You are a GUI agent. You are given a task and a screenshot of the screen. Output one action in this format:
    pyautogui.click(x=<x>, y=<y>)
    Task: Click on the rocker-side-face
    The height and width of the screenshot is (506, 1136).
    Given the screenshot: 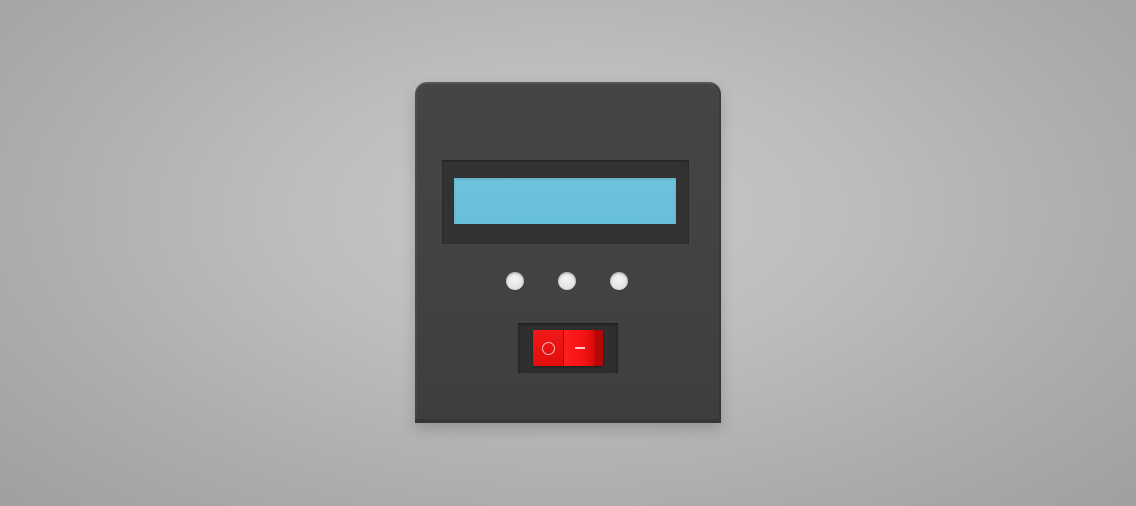 What is the action you would take?
    pyautogui.click(x=599, y=348)
    